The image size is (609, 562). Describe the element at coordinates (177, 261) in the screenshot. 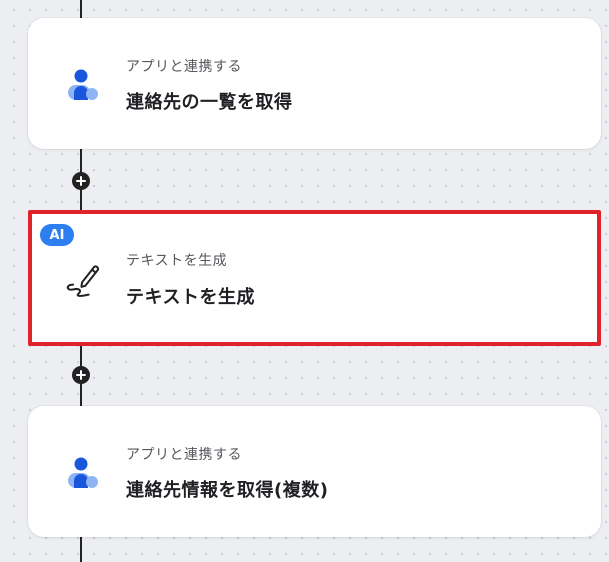

I see `step-type-label: テキストを生成` at that location.